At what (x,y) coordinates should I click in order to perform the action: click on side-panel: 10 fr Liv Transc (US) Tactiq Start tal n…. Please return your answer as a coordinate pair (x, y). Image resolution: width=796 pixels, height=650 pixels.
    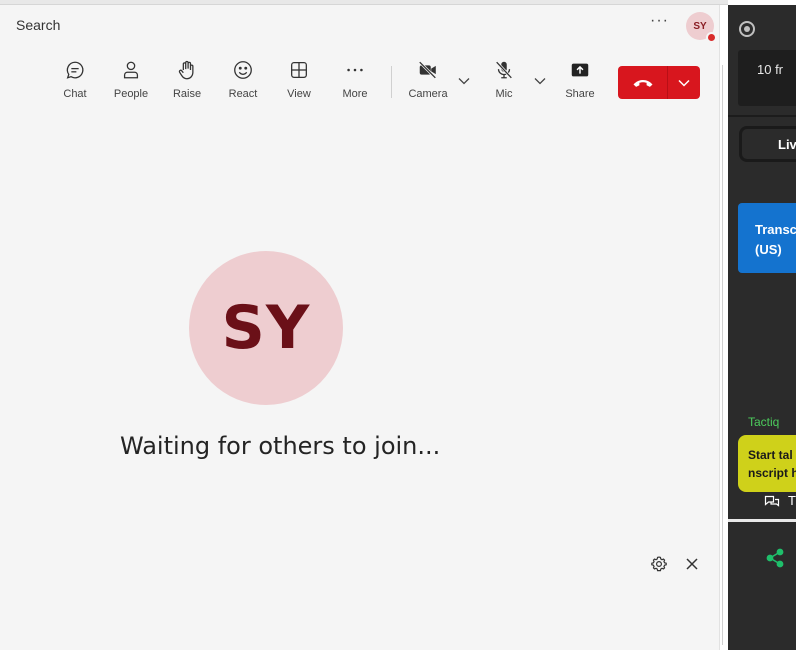
    Looking at the image, I should click on (762, 327).